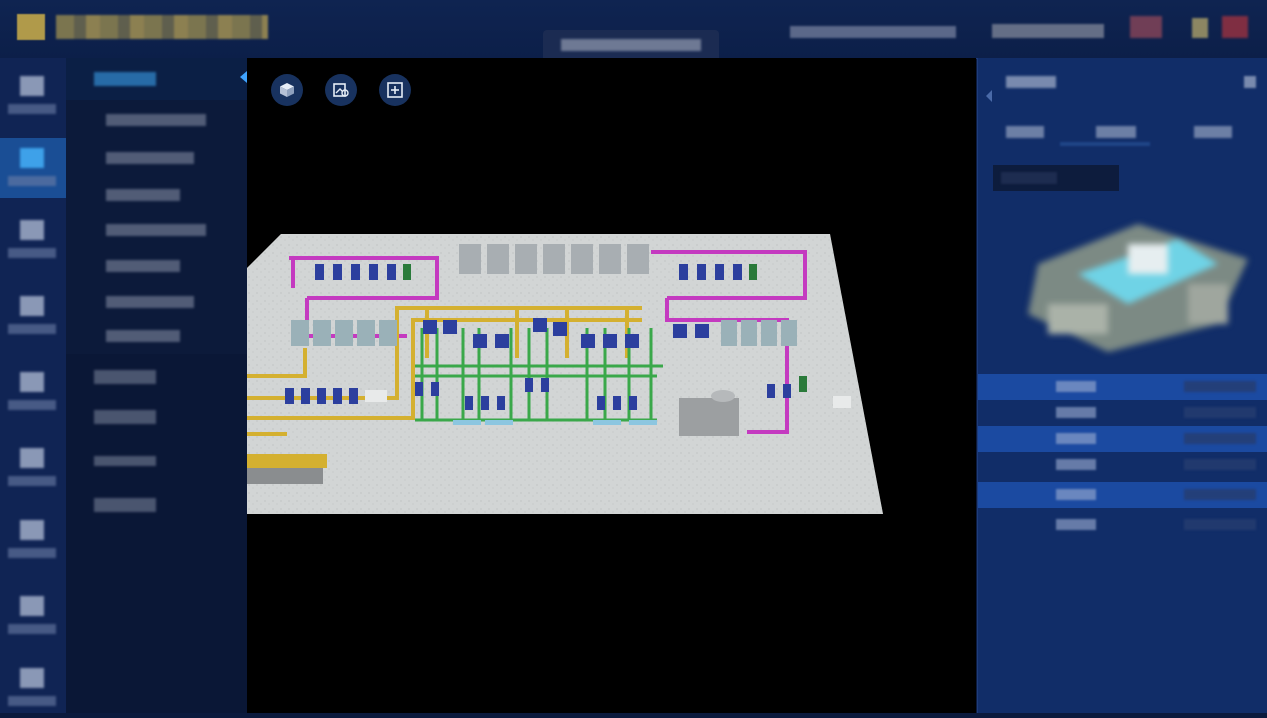 The height and width of the screenshot is (718, 1267). Describe the element at coordinates (243, 77) in the screenshot. I see `collapse-caret-icon` at that location.